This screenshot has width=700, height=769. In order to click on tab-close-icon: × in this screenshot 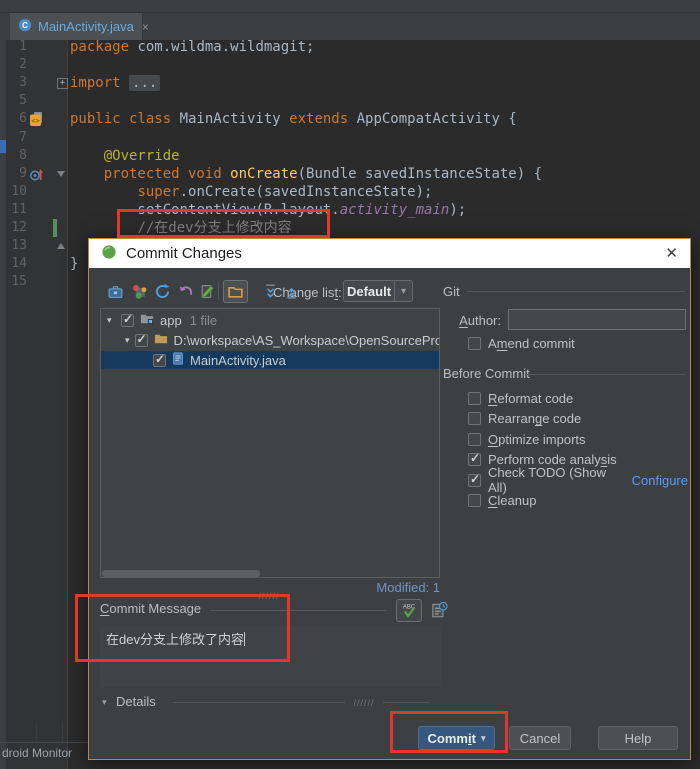, I will do `click(145, 27)`.